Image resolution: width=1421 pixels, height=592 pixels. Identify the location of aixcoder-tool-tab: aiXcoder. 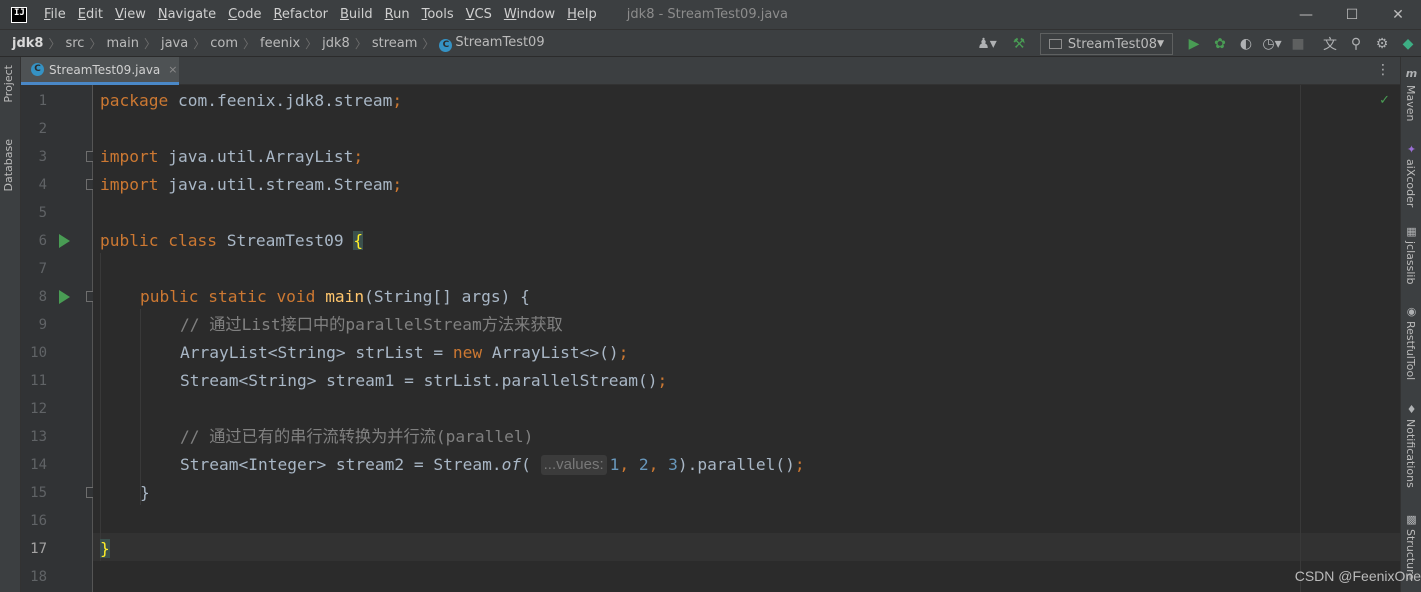
(1410, 183).